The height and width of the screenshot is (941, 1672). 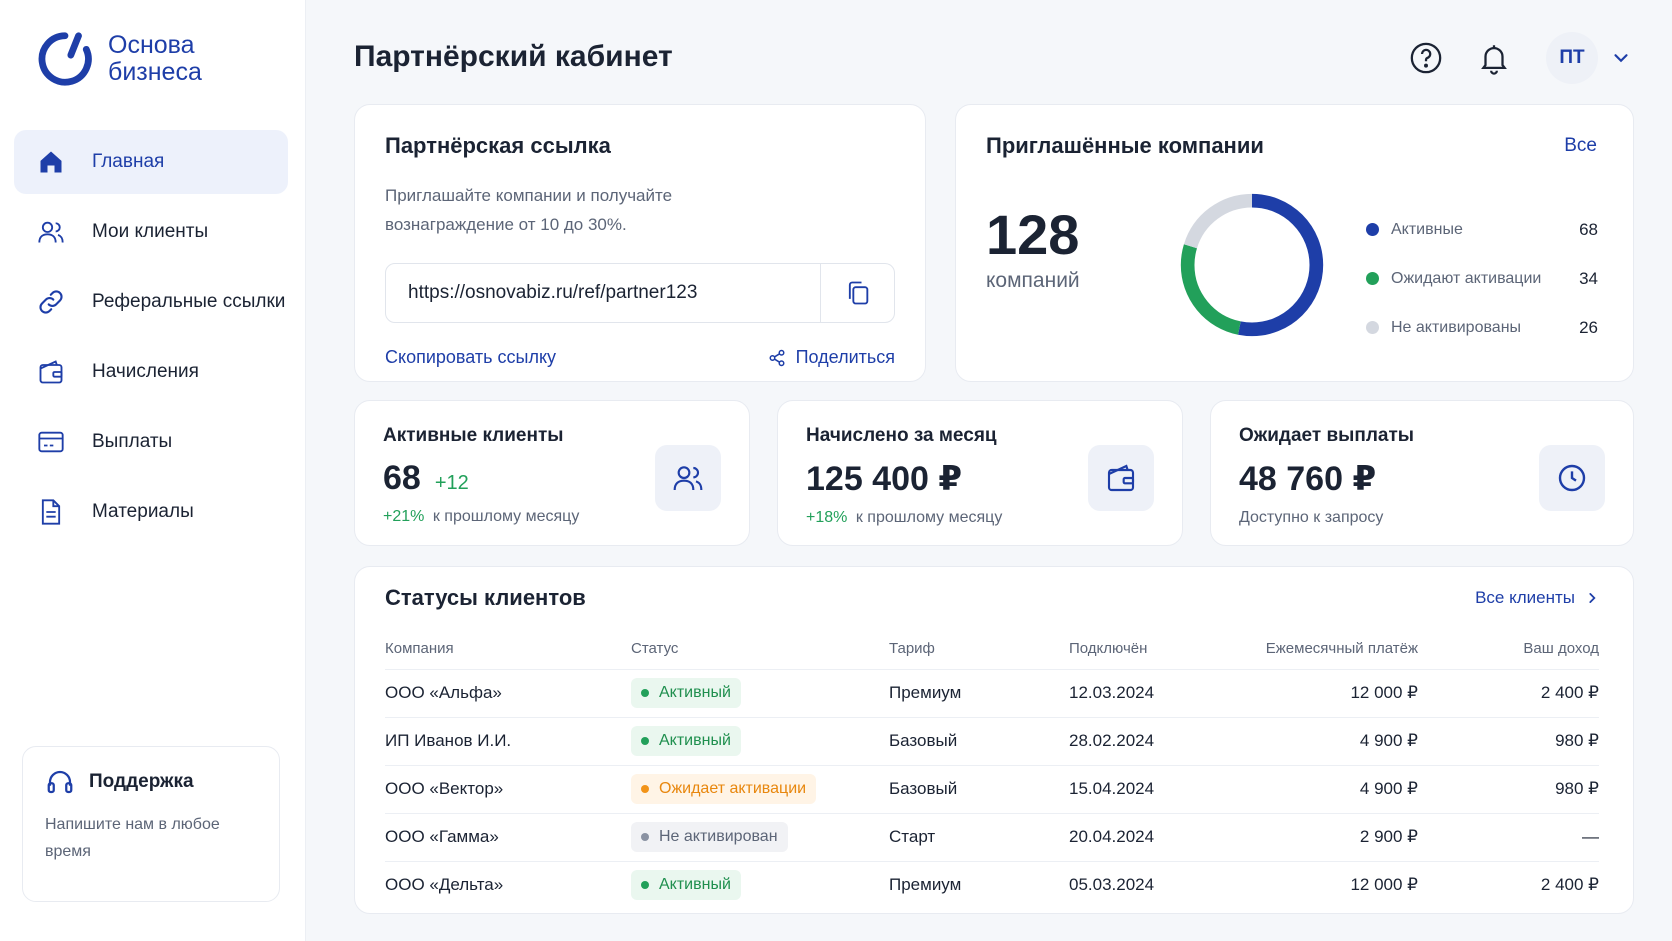 I want to click on sidebar-item-clients: Мои клиенты, so click(x=151, y=232).